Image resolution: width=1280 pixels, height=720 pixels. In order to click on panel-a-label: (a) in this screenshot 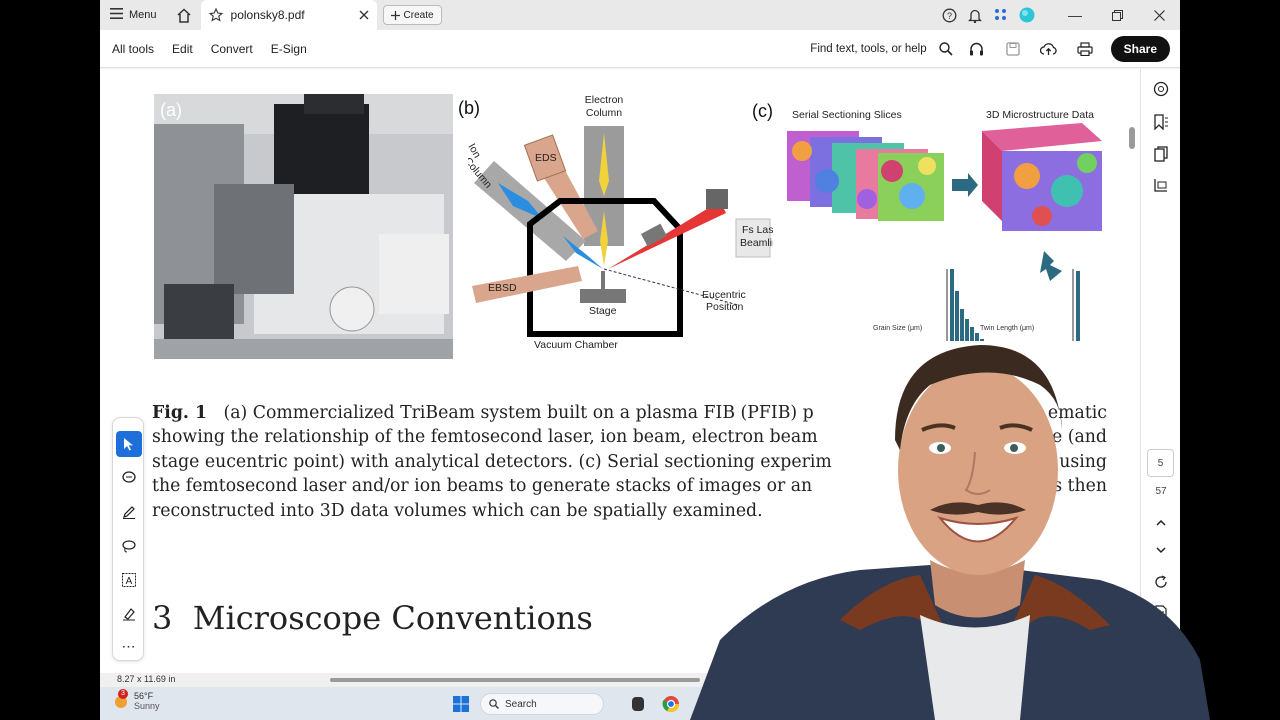, I will do `click(171, 110)`.